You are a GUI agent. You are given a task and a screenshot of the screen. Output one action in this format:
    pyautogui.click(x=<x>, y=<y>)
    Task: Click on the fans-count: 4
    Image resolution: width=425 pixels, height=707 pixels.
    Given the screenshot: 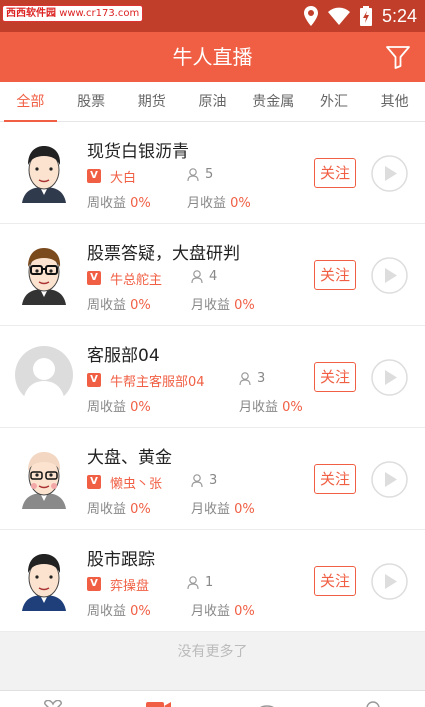 What is the action you would take?
    pyautogui.click(x=204, y=276)
    